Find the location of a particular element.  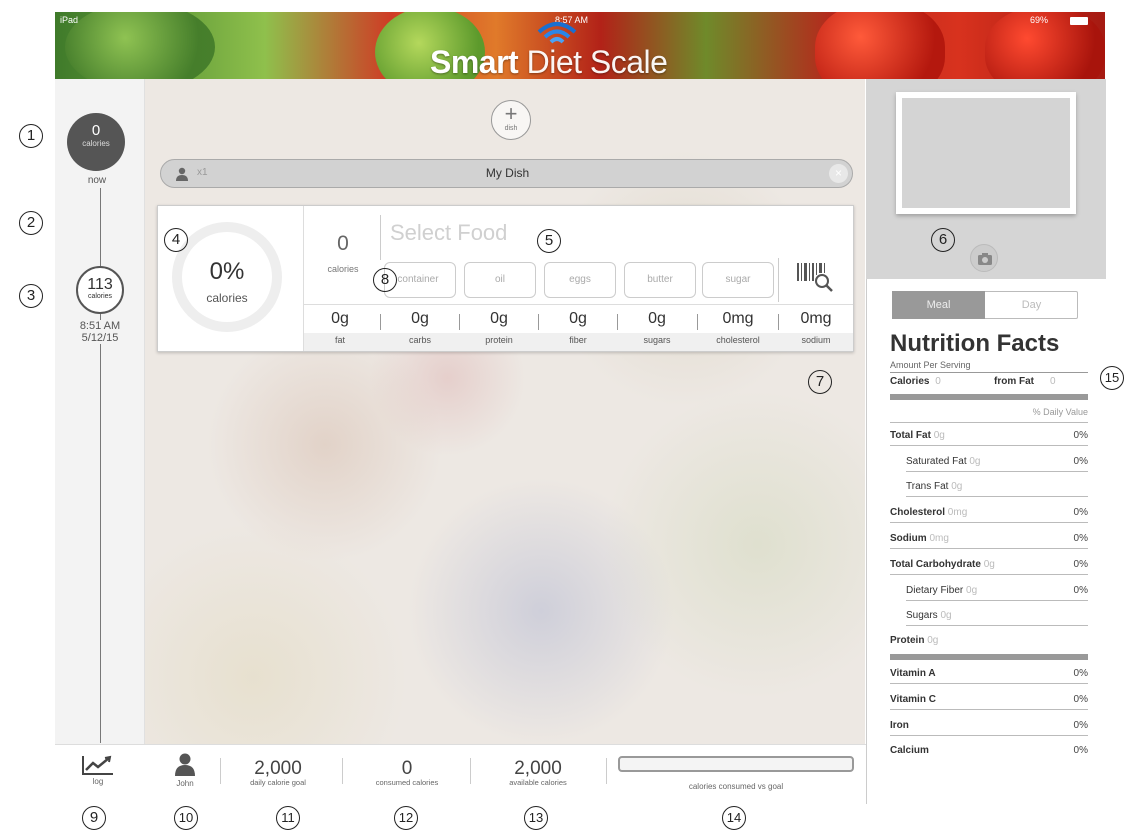

callout-8: 8 is located at coordinates (385, 280).